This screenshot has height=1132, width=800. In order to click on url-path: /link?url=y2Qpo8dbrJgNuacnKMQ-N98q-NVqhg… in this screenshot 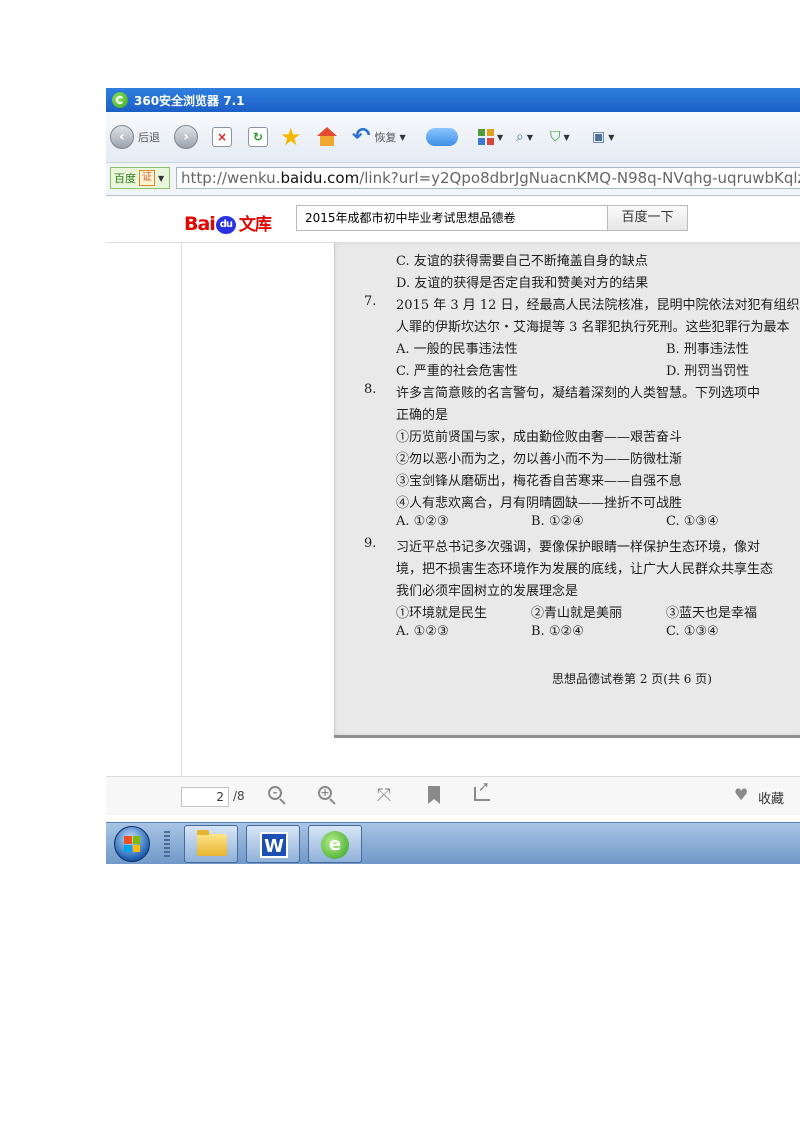, I will do `click(579, 178)`.